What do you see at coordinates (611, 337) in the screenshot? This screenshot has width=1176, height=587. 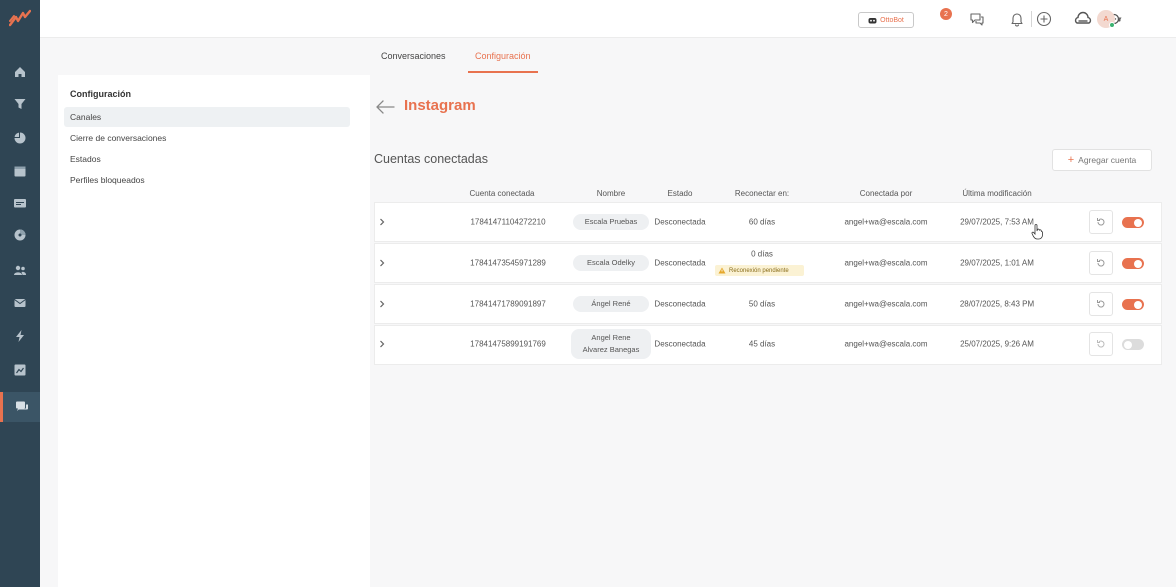 I see `name-chip-line1: Angel Rene` at bounding box center [611, 337].